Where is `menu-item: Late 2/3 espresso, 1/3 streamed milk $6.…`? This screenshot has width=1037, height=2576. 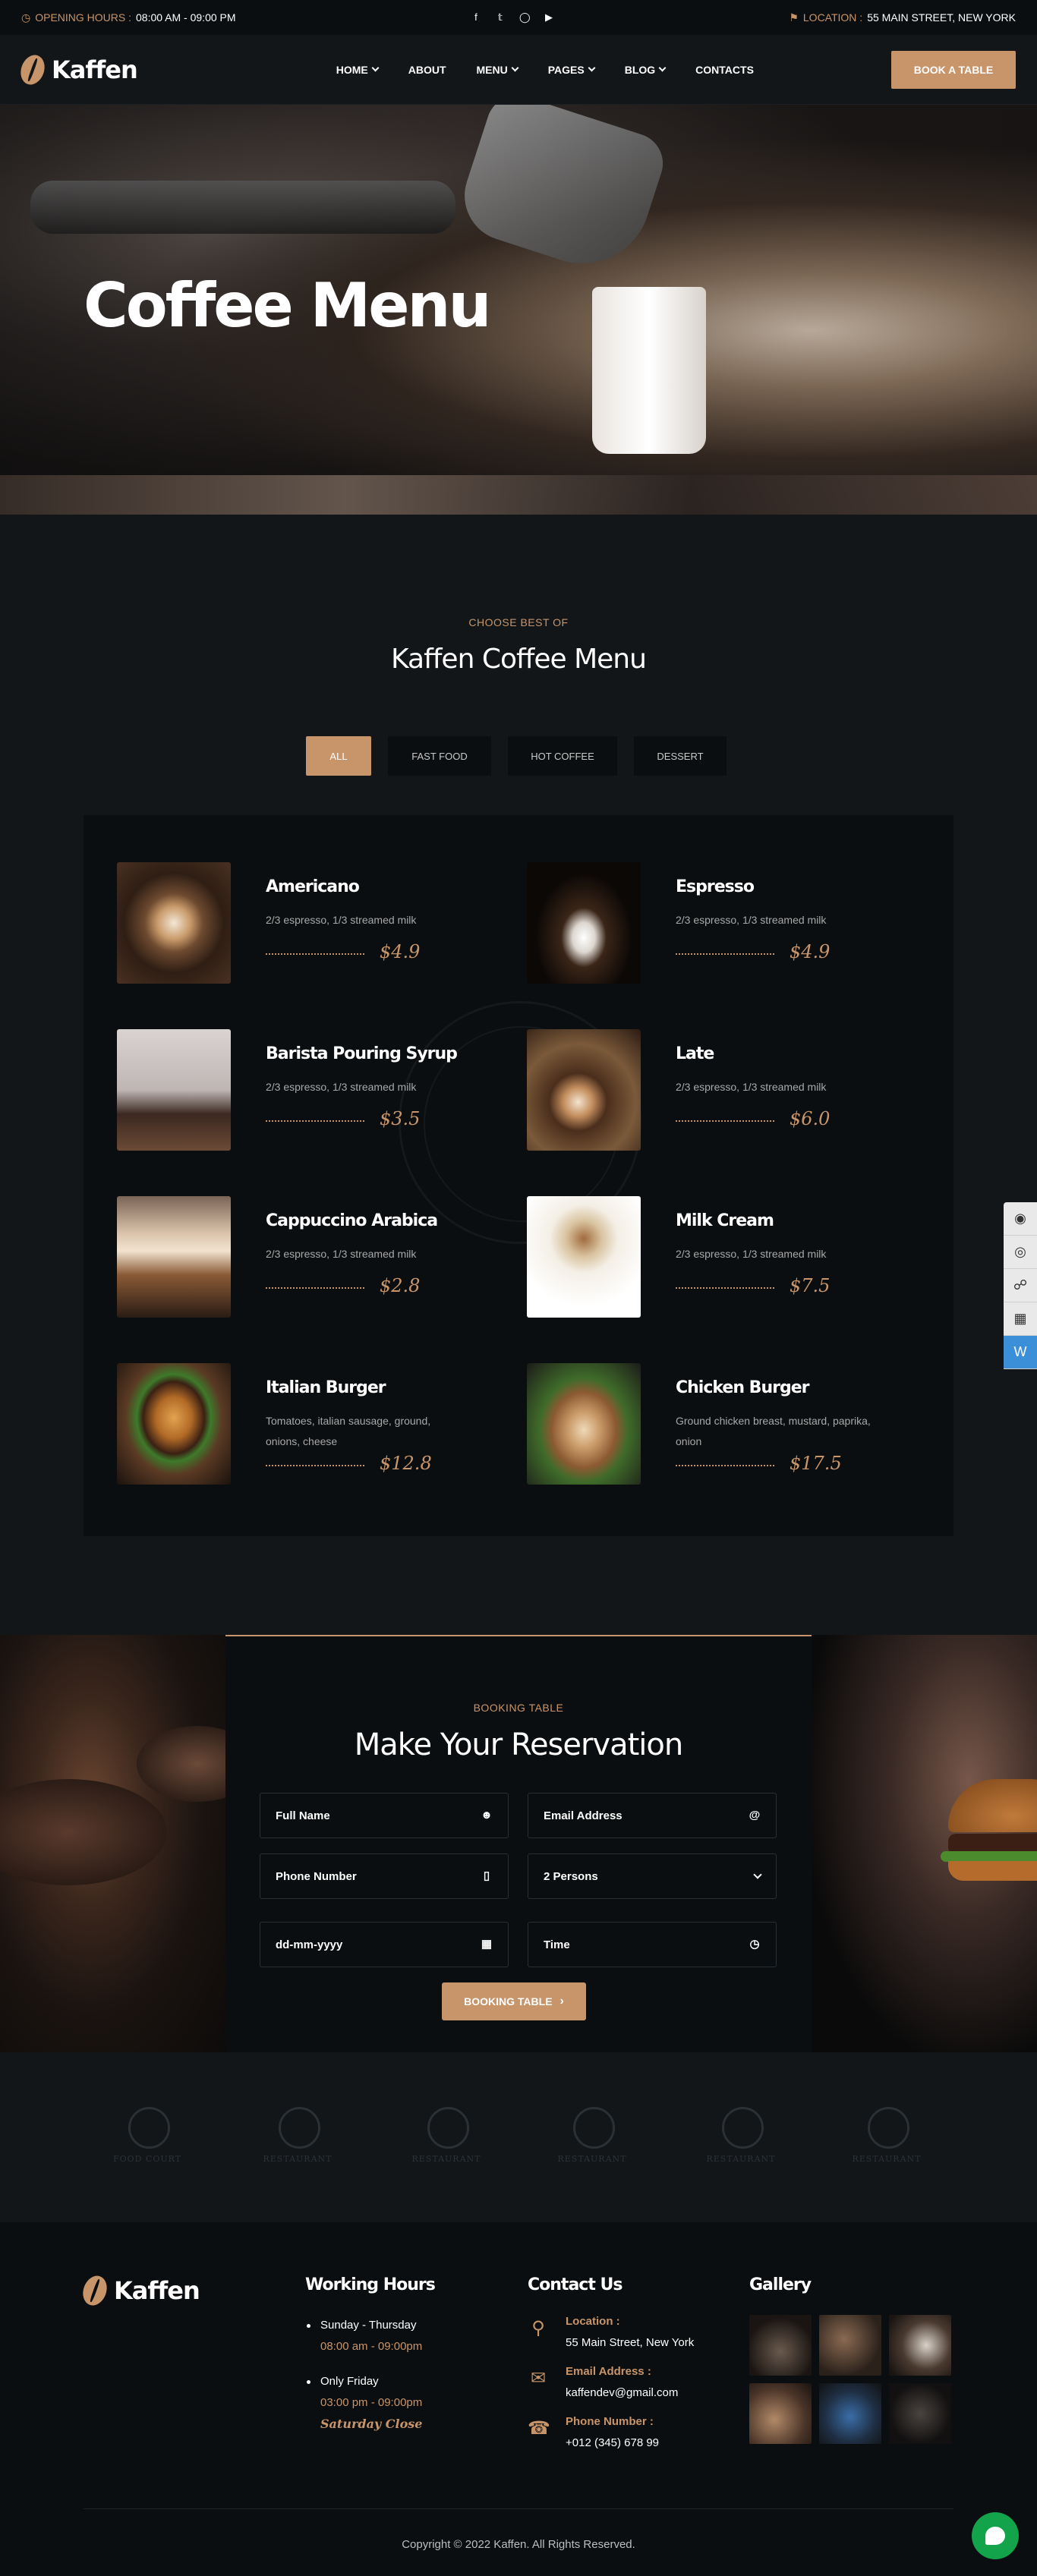 menu-item: Late 2/3 espresso, 1/3 streamed milk $6.… is located at coordinates (724, 1090).